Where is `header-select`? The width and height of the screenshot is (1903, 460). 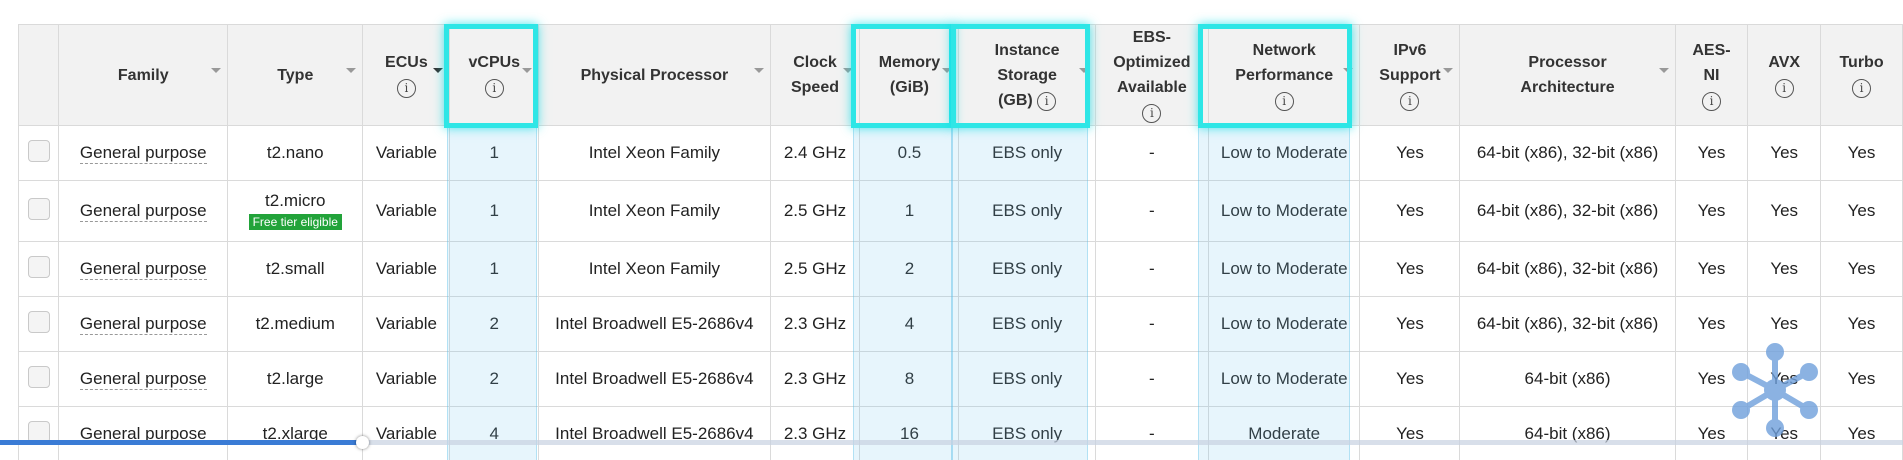 header-select is located at coordinates (39, 75).